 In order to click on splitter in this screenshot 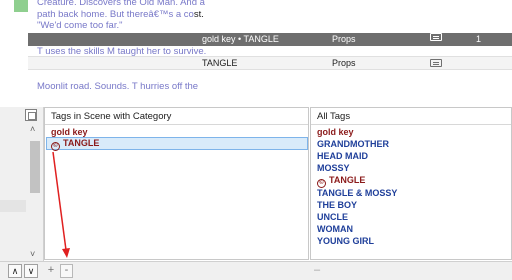, I will do `click(256, 99)`.